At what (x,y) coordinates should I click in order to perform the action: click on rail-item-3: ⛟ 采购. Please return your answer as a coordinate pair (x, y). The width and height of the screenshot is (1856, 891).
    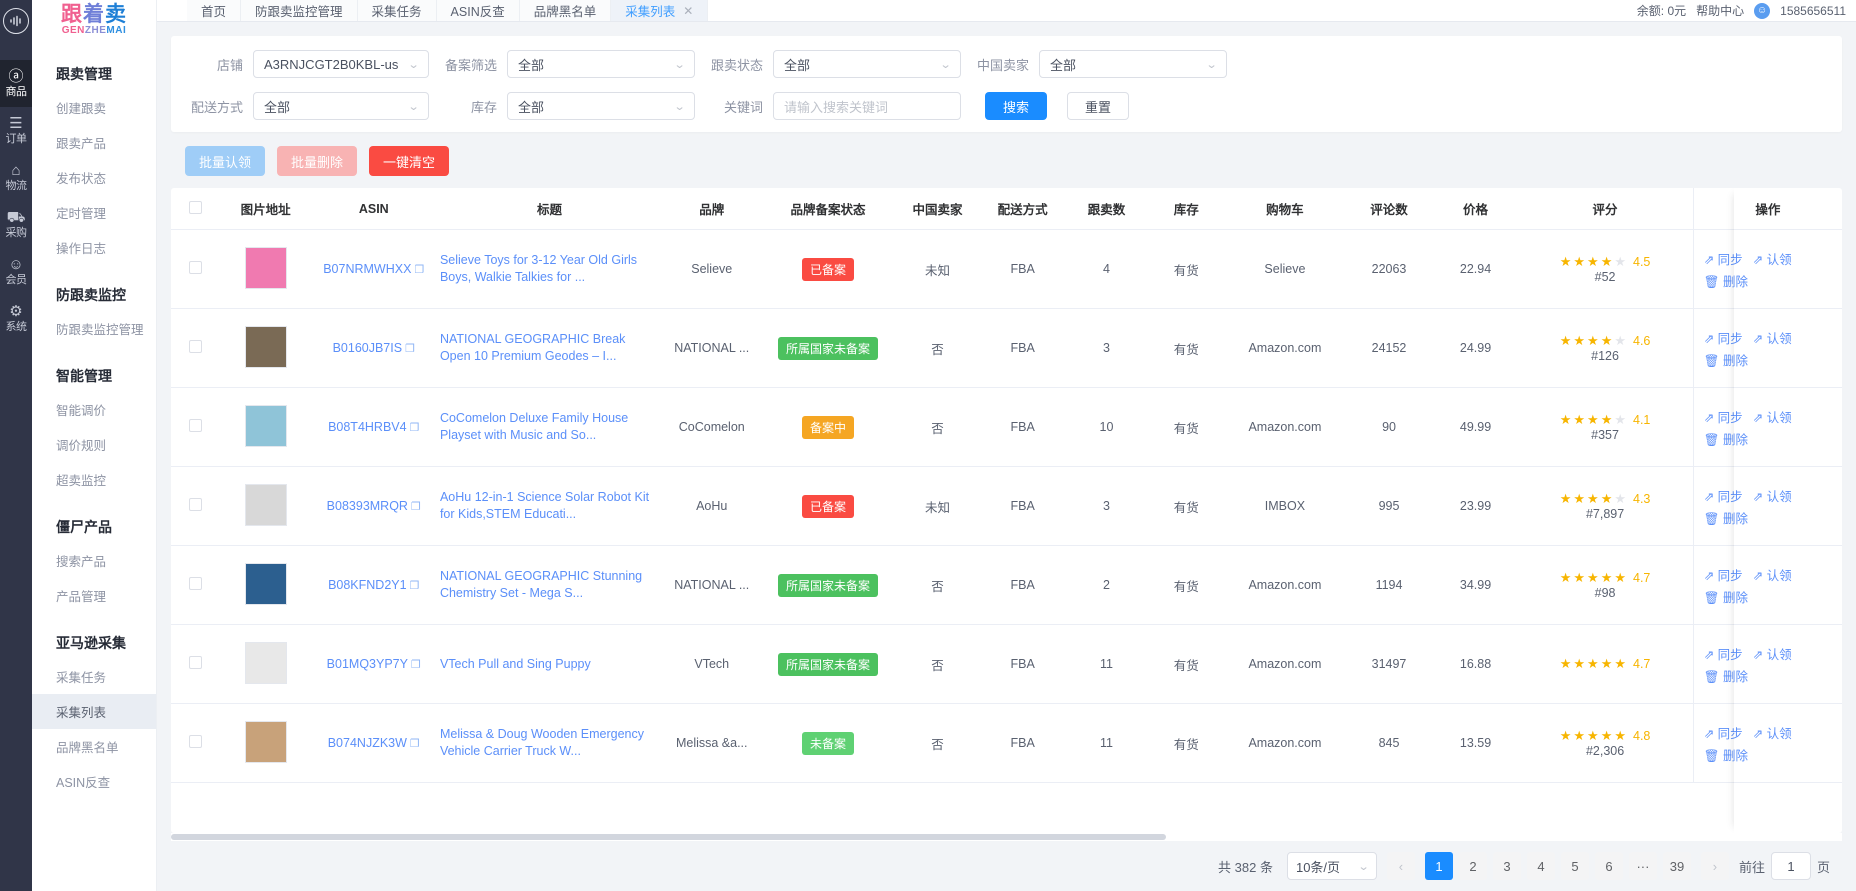
    Looking at the image, I should click on (16, 224).